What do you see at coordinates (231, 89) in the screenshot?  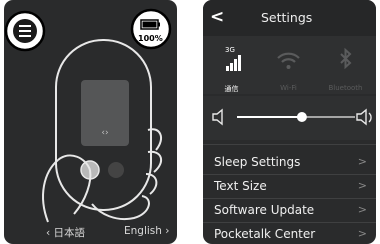 I see `cellular-label: 通信` at bounding box center [231, 89].